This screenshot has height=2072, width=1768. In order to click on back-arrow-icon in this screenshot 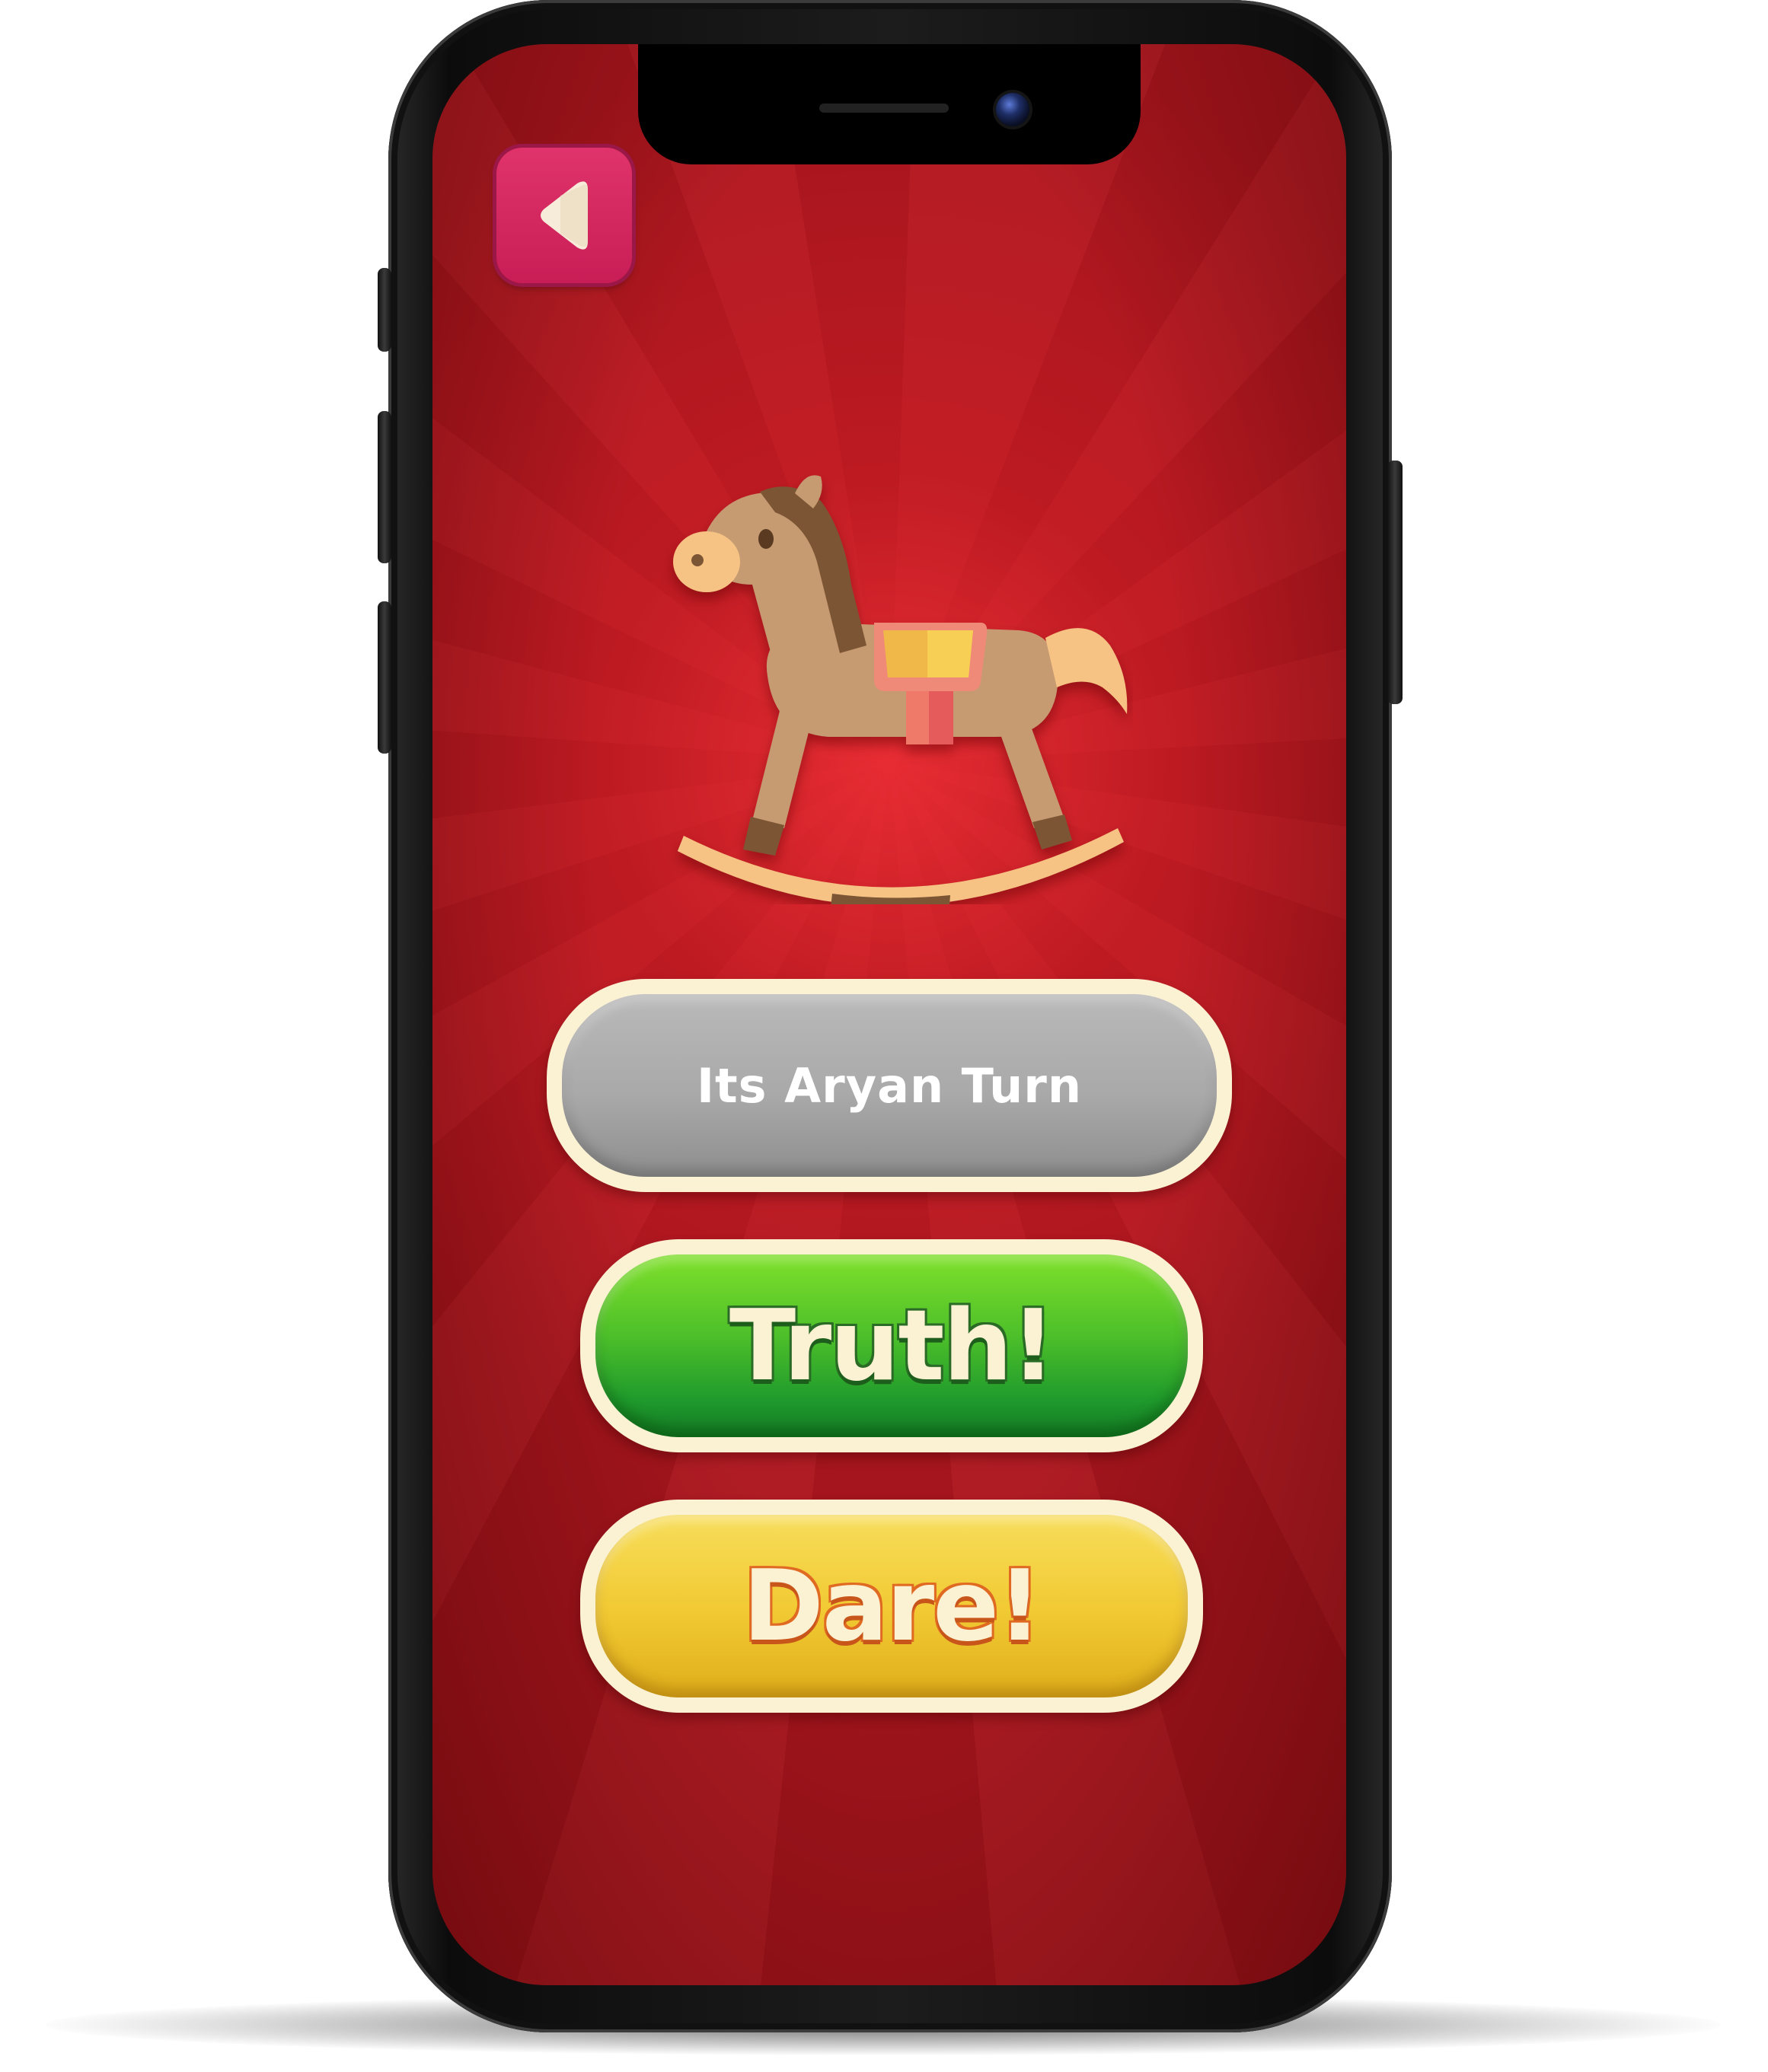, I will do `click(564, 216)`.